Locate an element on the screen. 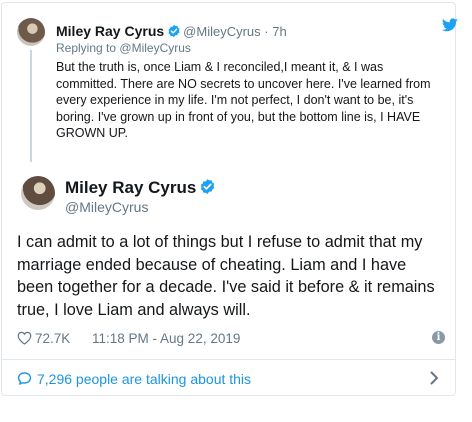 The image size is (472, 422). reply-avatar is located at coordinates (31, 32).